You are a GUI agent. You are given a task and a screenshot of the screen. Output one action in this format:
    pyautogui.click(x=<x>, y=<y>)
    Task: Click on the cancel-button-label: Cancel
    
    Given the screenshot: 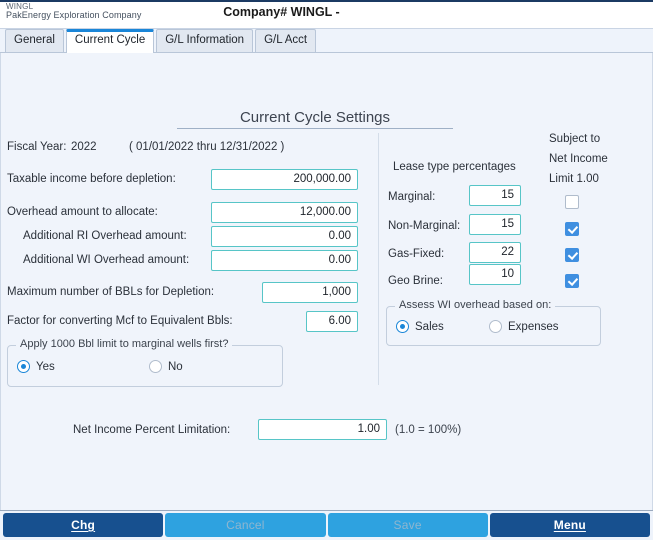 What is the action you would take?
    pyautogui.click(x=245, y=525)
    